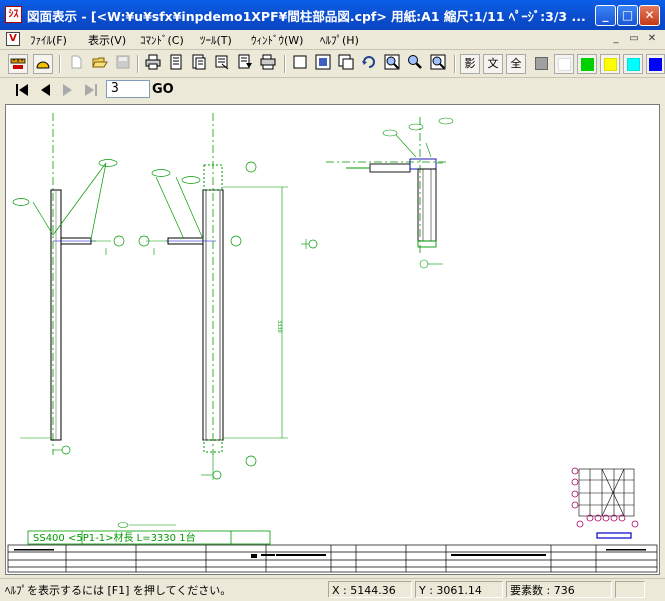 The height and width of the screenshot is (601, 665). Describe the element at coordinates (516, 64) in the screenshot. I see `all-toggle-button: 全` at that location.